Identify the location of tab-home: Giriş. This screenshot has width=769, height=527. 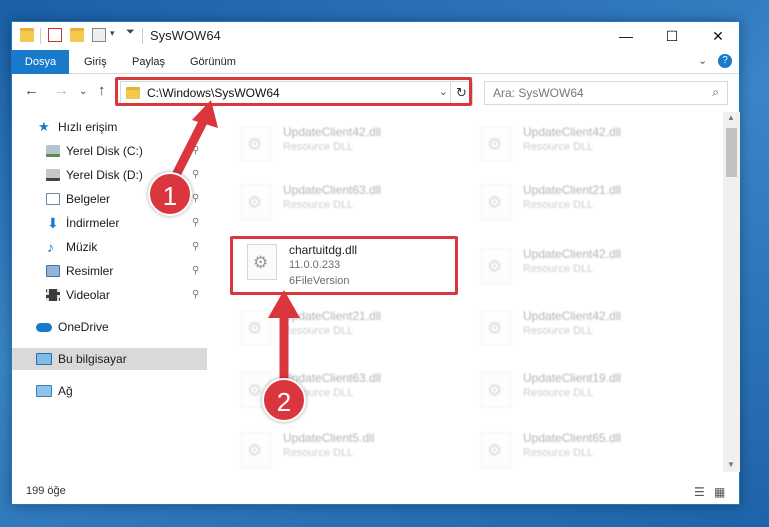
(95, 62).